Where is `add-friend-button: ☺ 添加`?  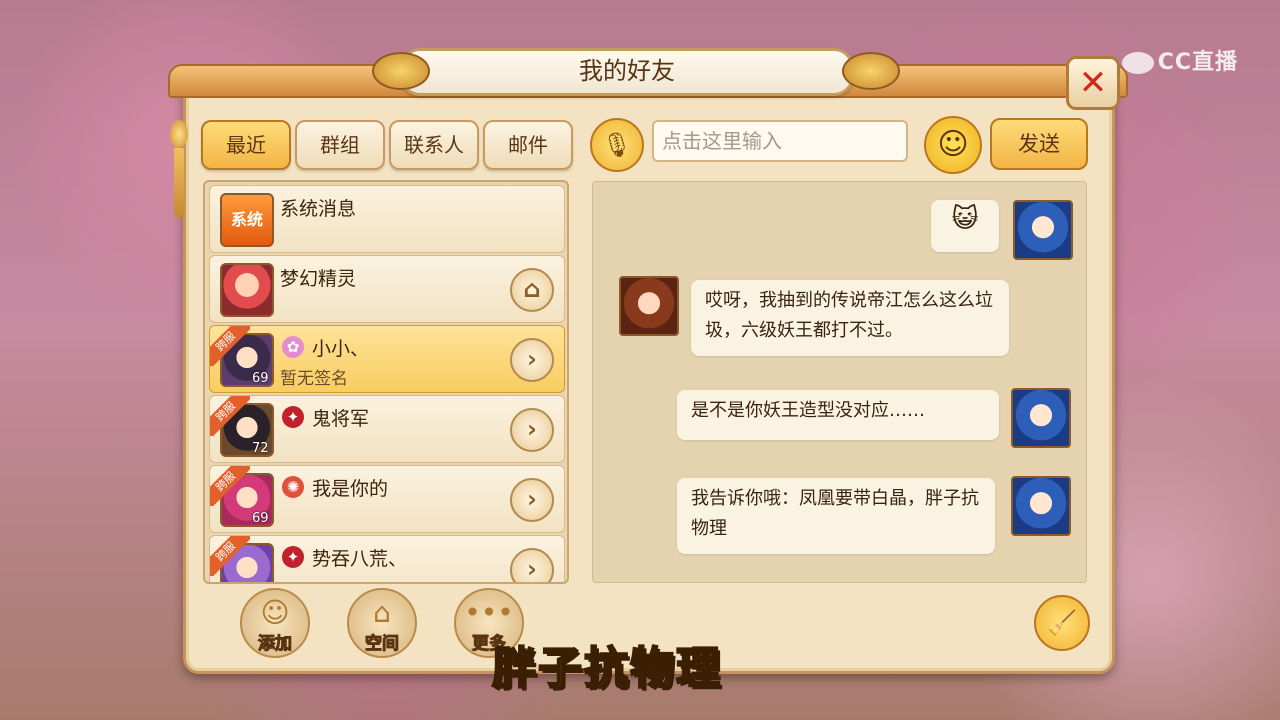
add-friend-button: ☺ 添加 is located at coordinates (275, 623).